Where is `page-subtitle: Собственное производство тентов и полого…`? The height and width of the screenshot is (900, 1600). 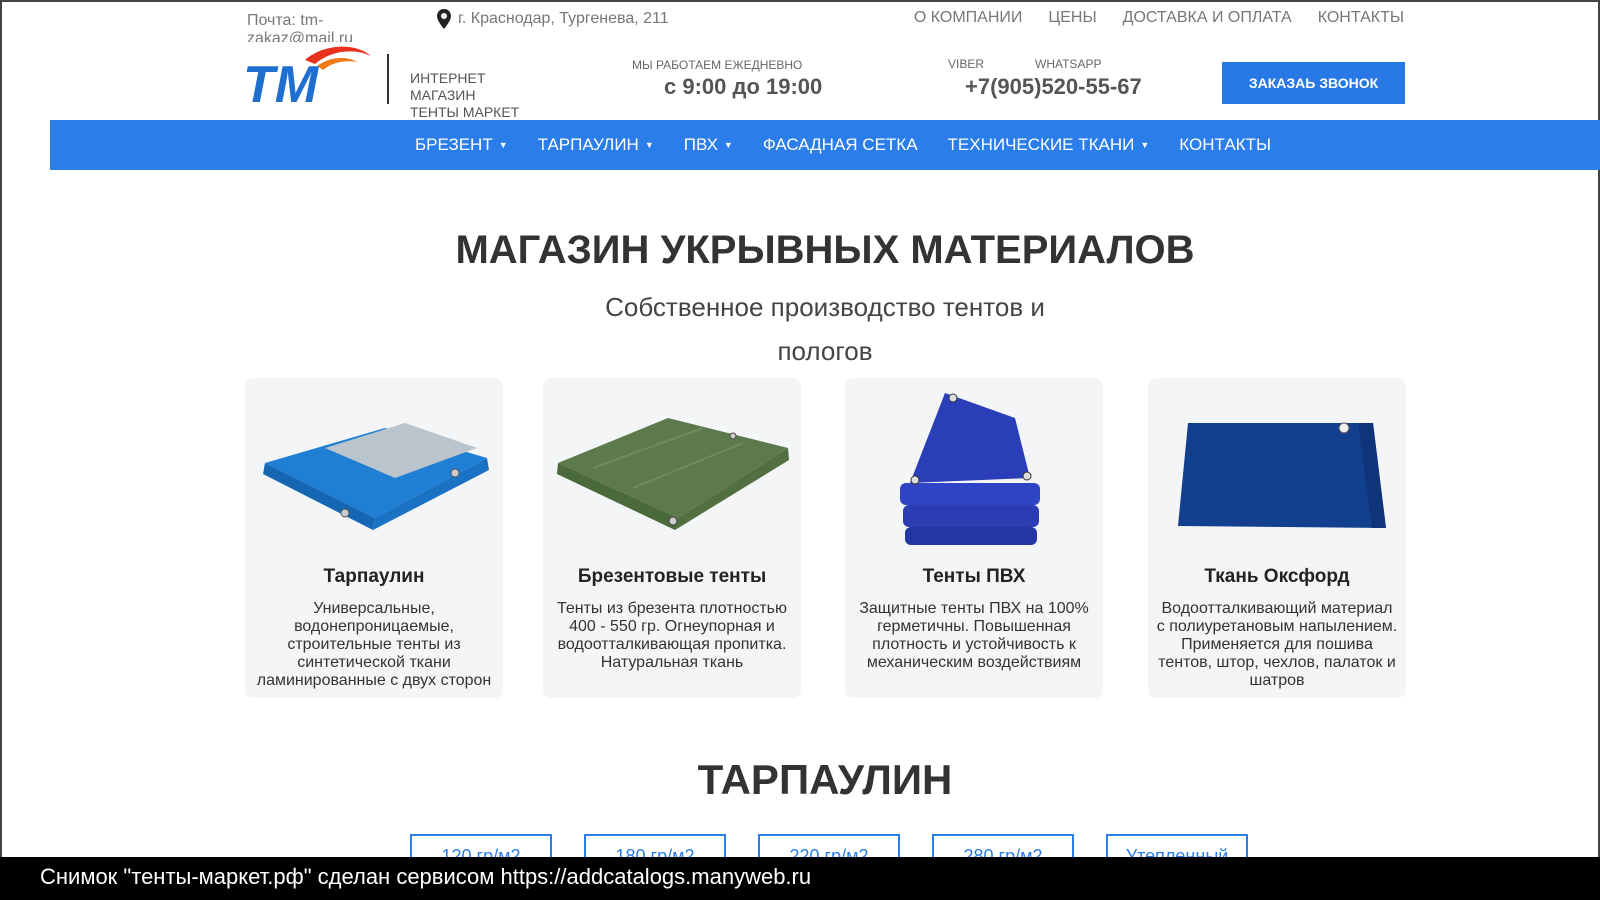 page-subtitle: Собственное производство тентов и полого… is located at coordinates (825, 329).